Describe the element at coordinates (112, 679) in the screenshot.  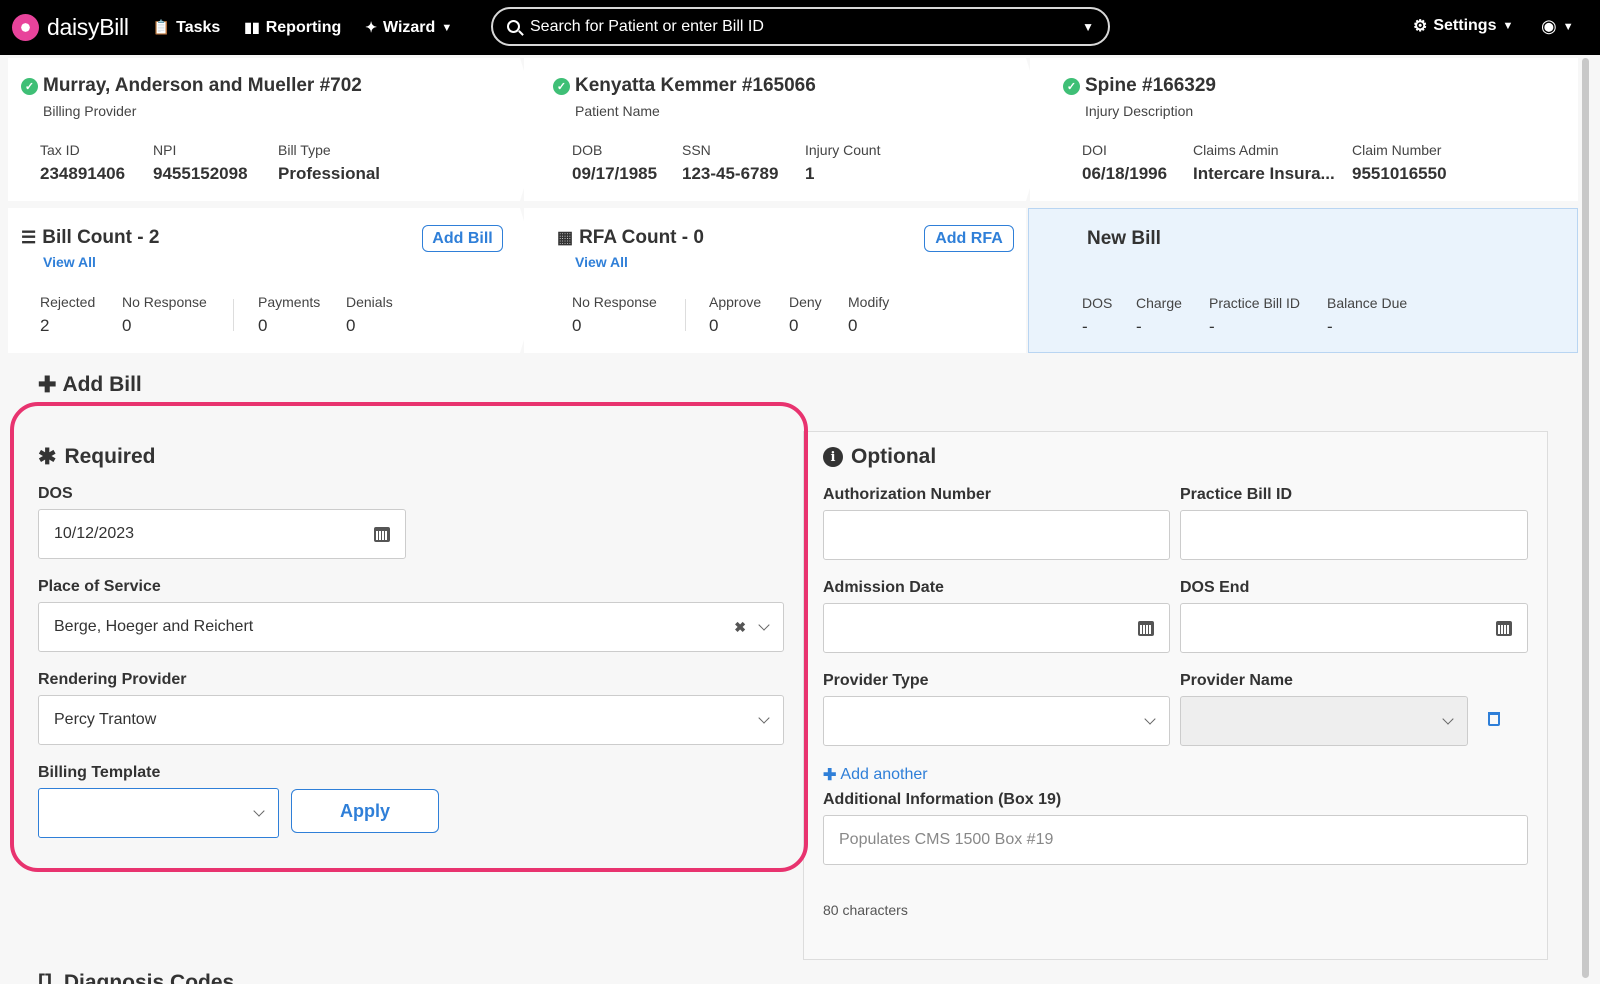
I see `rendering-provider-label: Rendering Provider` at that location.